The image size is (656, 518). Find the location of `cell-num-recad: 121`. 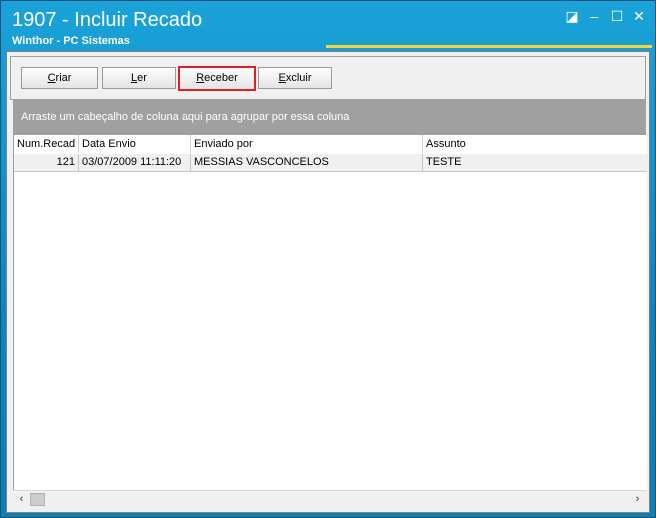

cell-num-recad: 121 is located at coordinates (46, 162).